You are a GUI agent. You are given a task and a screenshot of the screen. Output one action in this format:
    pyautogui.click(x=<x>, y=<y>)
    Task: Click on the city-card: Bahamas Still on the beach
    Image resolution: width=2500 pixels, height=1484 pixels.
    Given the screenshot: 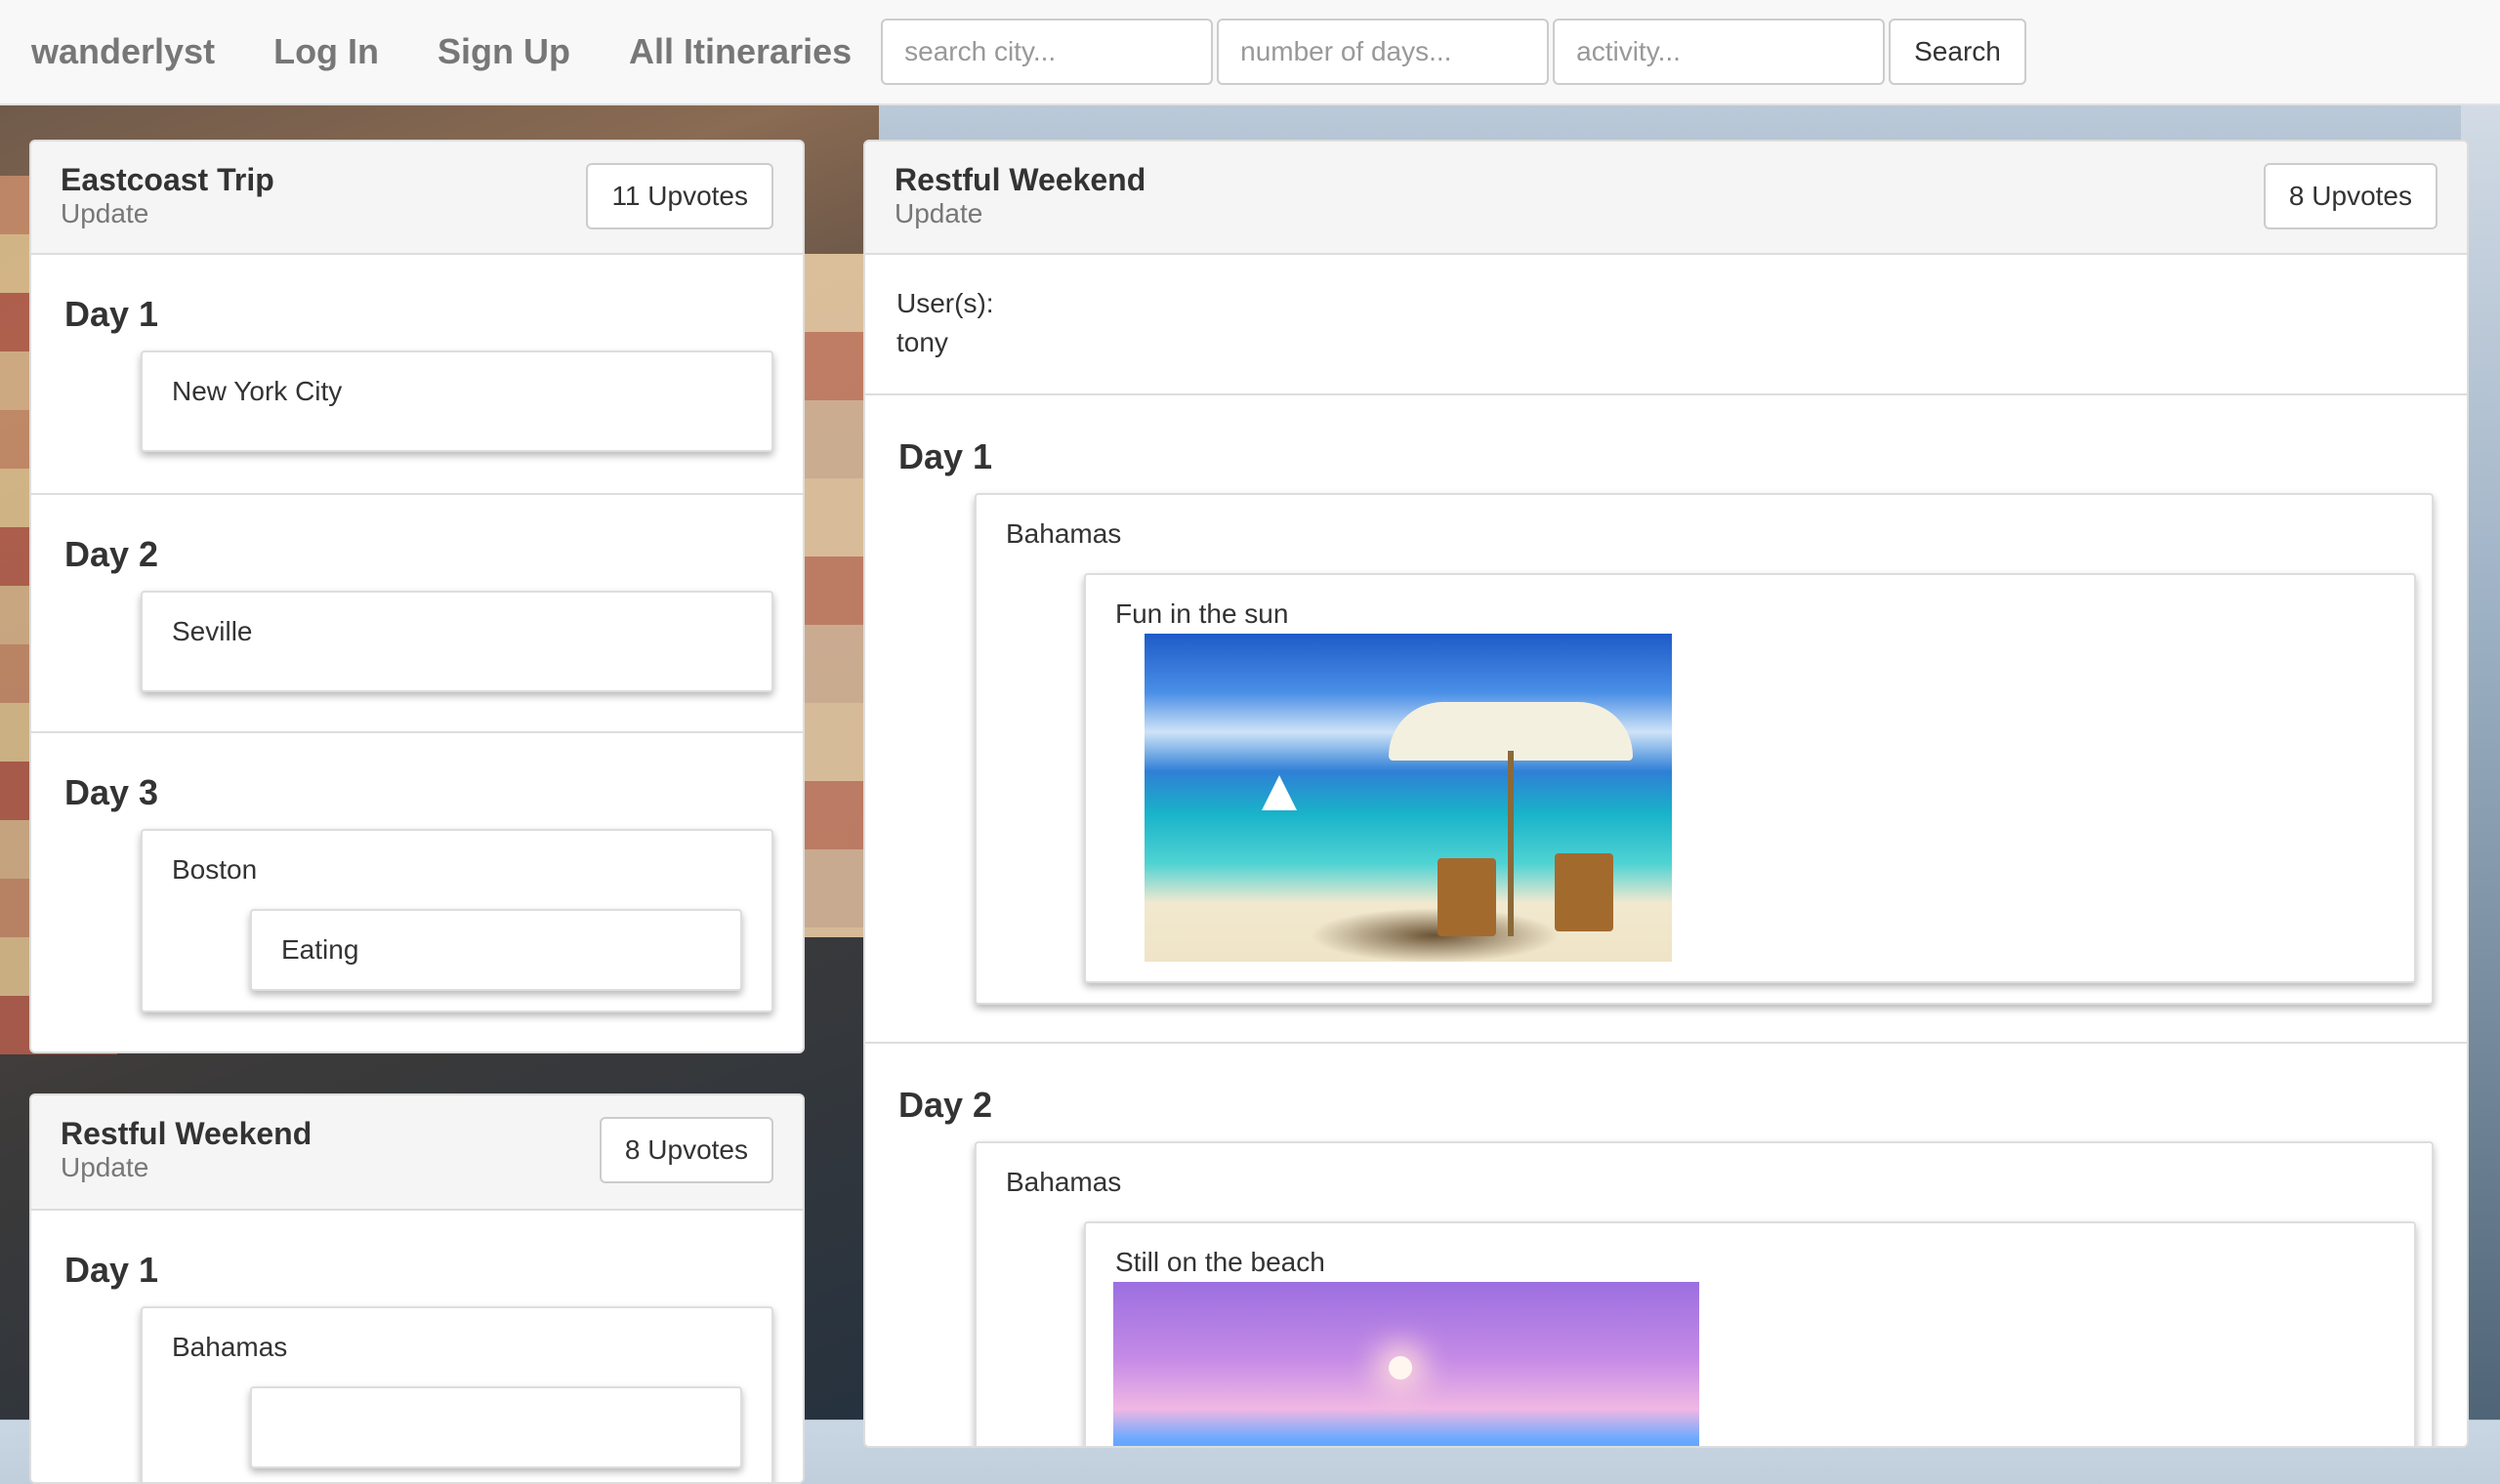 What is the action you would take?
    pyautogui.click(x=1705, y=1294)
    